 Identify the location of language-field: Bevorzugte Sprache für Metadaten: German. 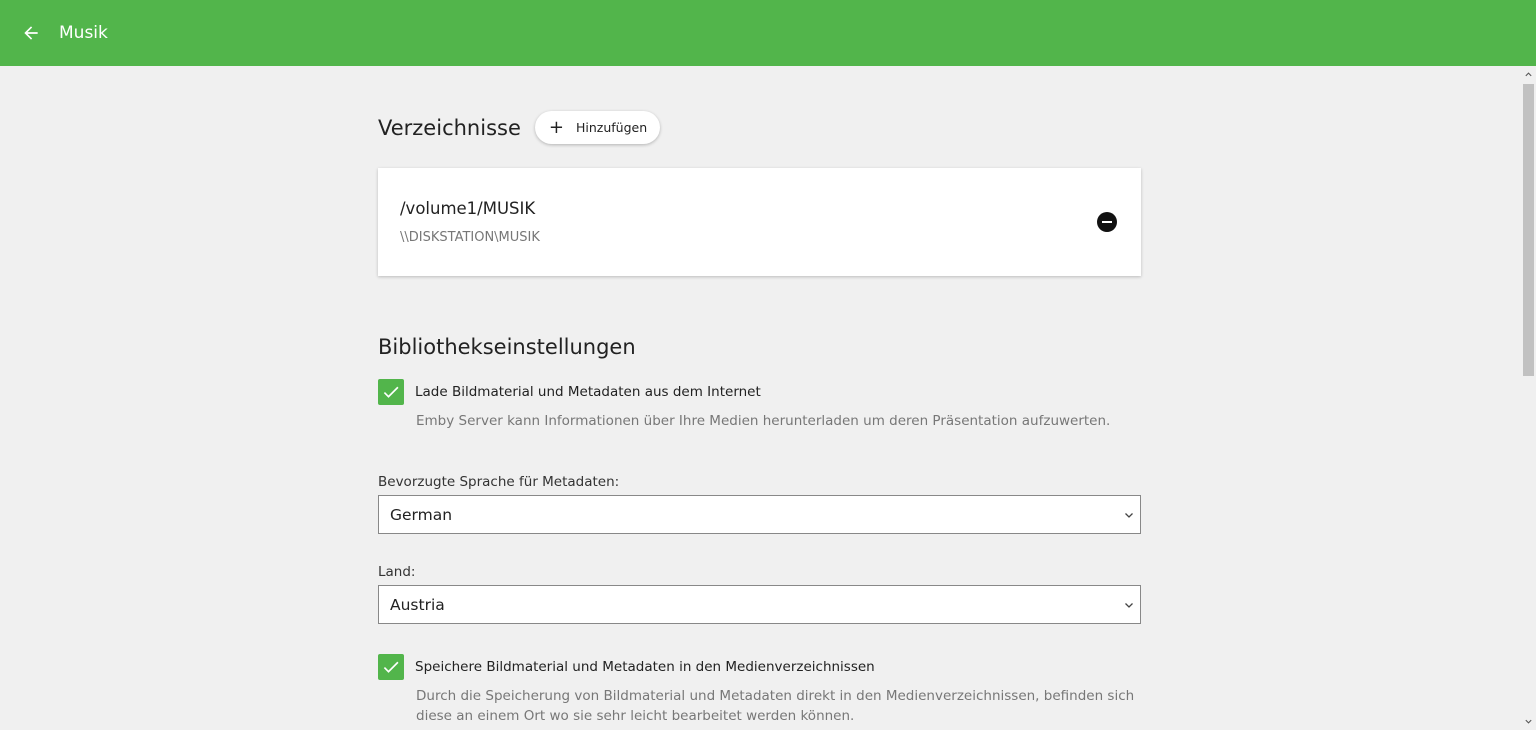
(759, 504).